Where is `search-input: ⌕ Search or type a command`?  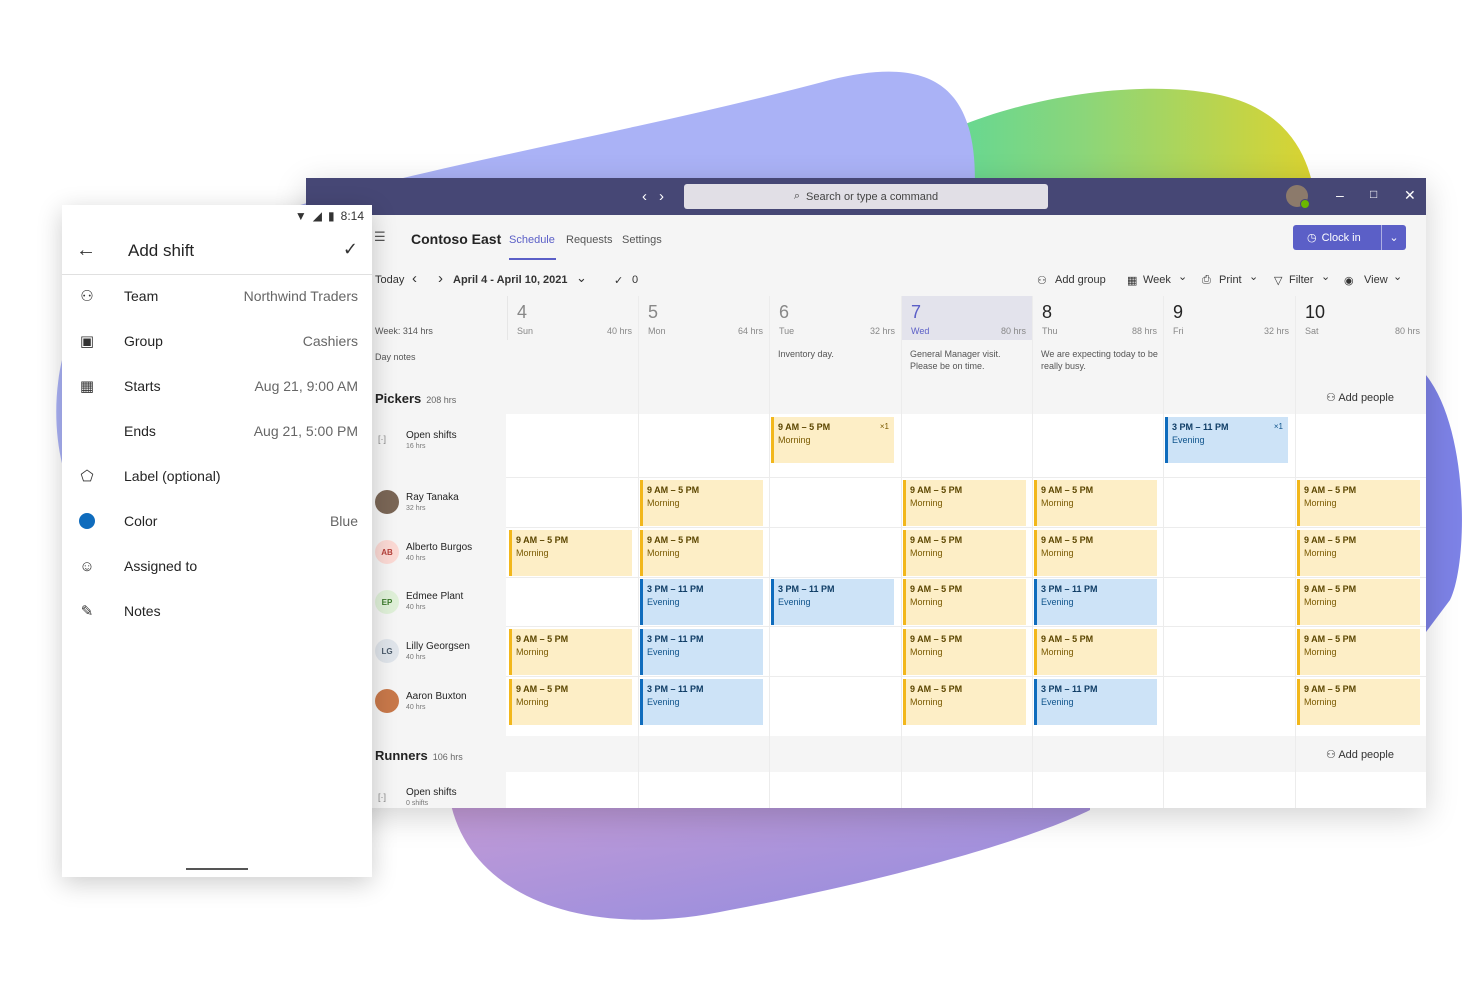 search-input: ⌕ Search or type a command is located at coordinates (866, 196).